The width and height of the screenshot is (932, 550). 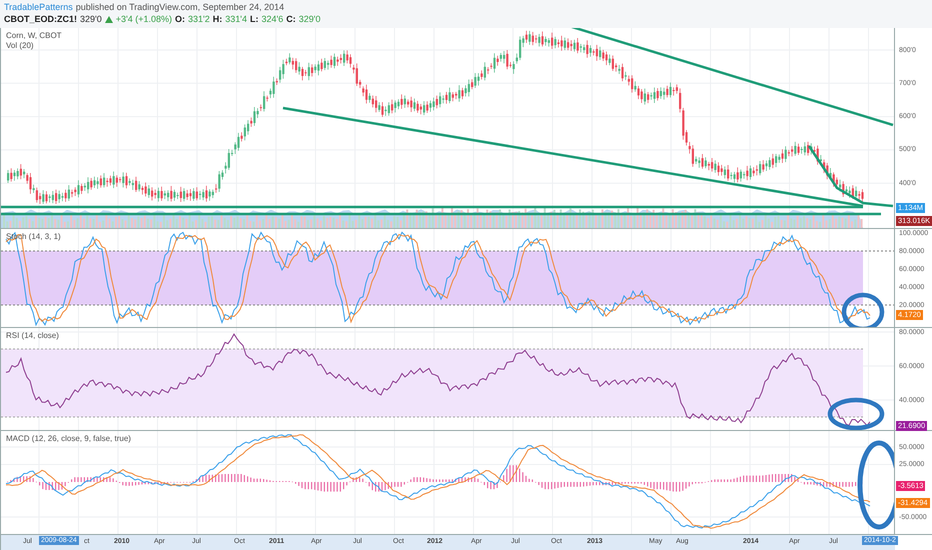 What do you see at coordinates (217, 19) in the screenshot?
I see `ohlc-label: H:` at bounding box center [217, 19].